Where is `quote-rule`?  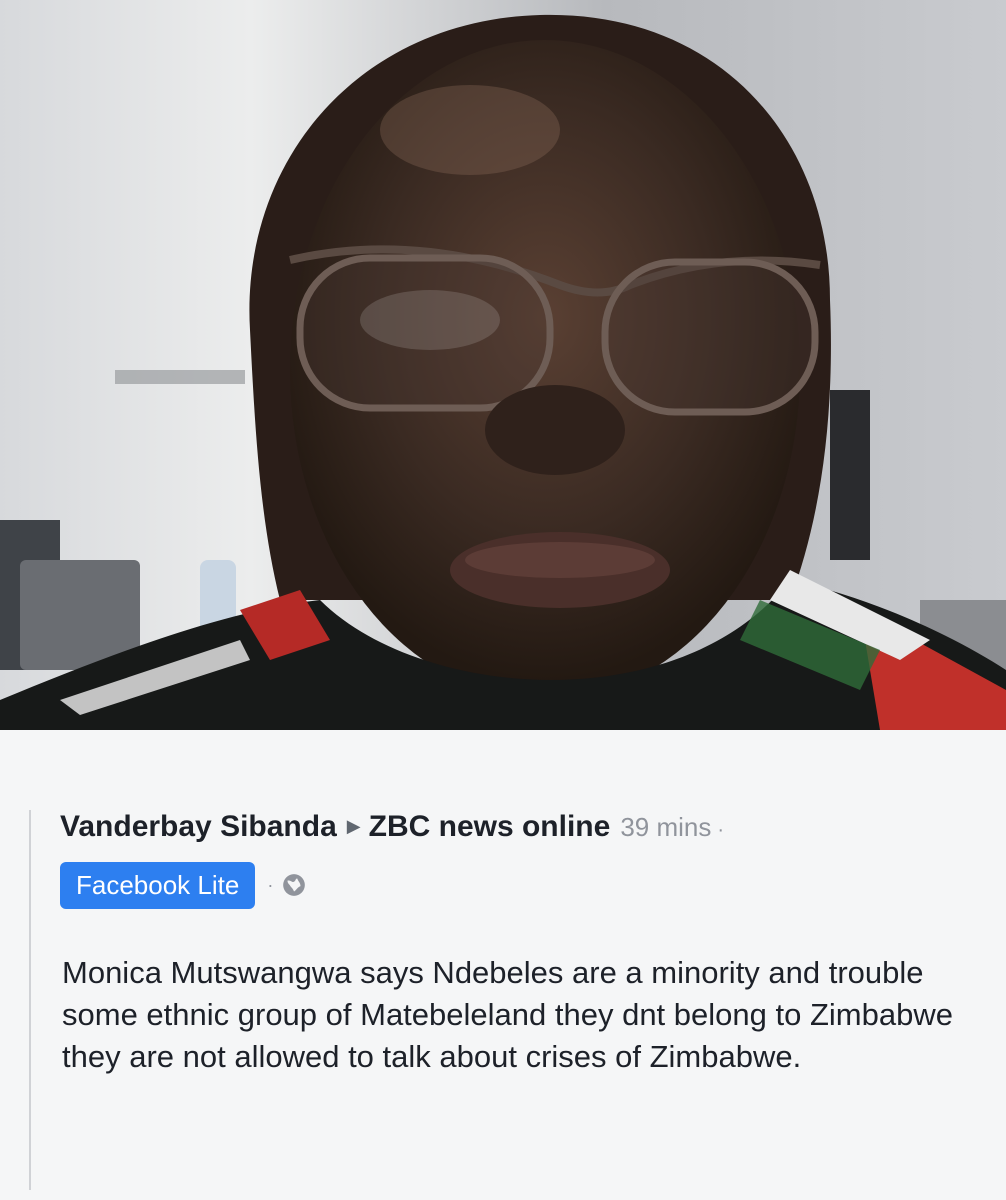 quote-rule is located at coordinates (30, 1000).